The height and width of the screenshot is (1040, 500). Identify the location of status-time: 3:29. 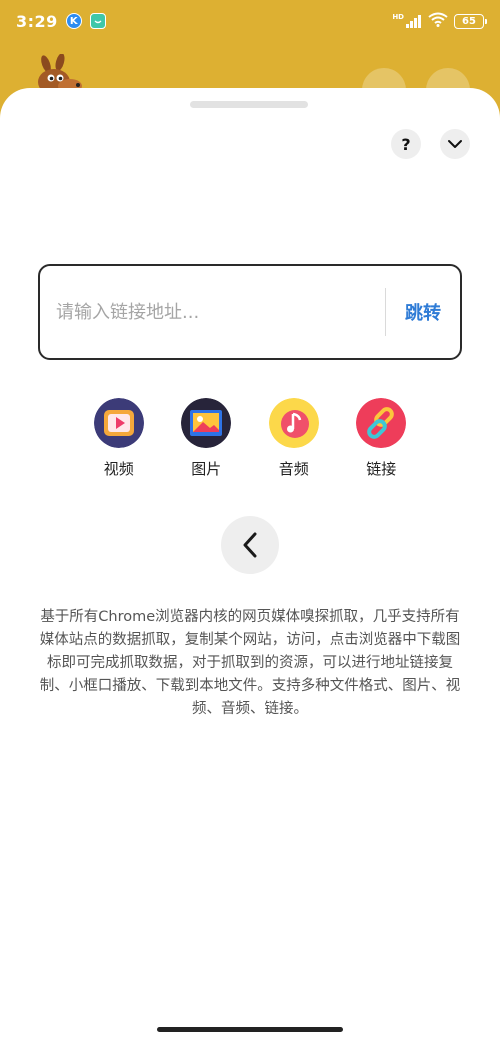
(37, 21).